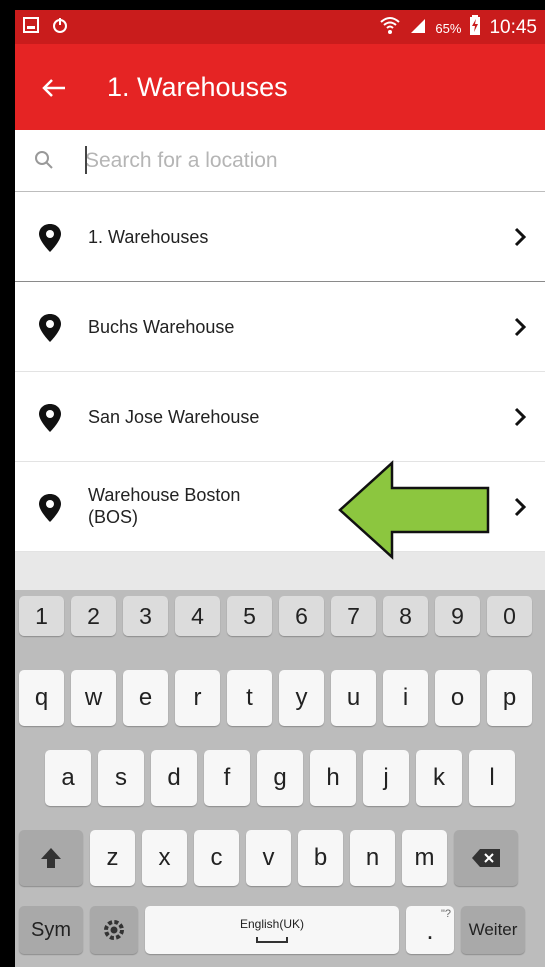 This screenshot has width=545, height=967. What do you see at coordinates (275, 698) in the screenshot?
I see `keyboard-row-qwerty: qwertyuiop` at bounding box center [275, 698].